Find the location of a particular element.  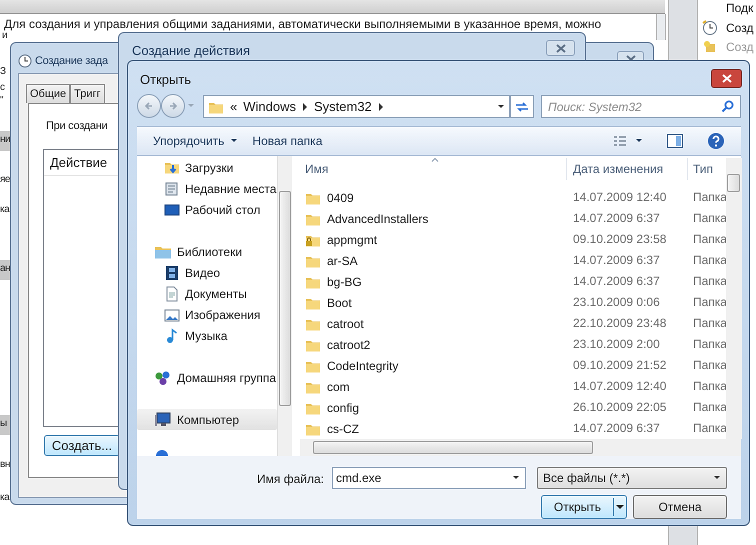

picture-icon is located at coordinates (172, 314).